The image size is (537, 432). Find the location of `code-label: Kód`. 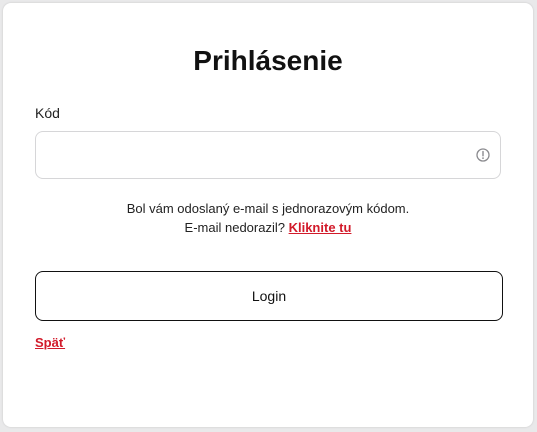

code-label: Kód is located at coordinates (47, 113).